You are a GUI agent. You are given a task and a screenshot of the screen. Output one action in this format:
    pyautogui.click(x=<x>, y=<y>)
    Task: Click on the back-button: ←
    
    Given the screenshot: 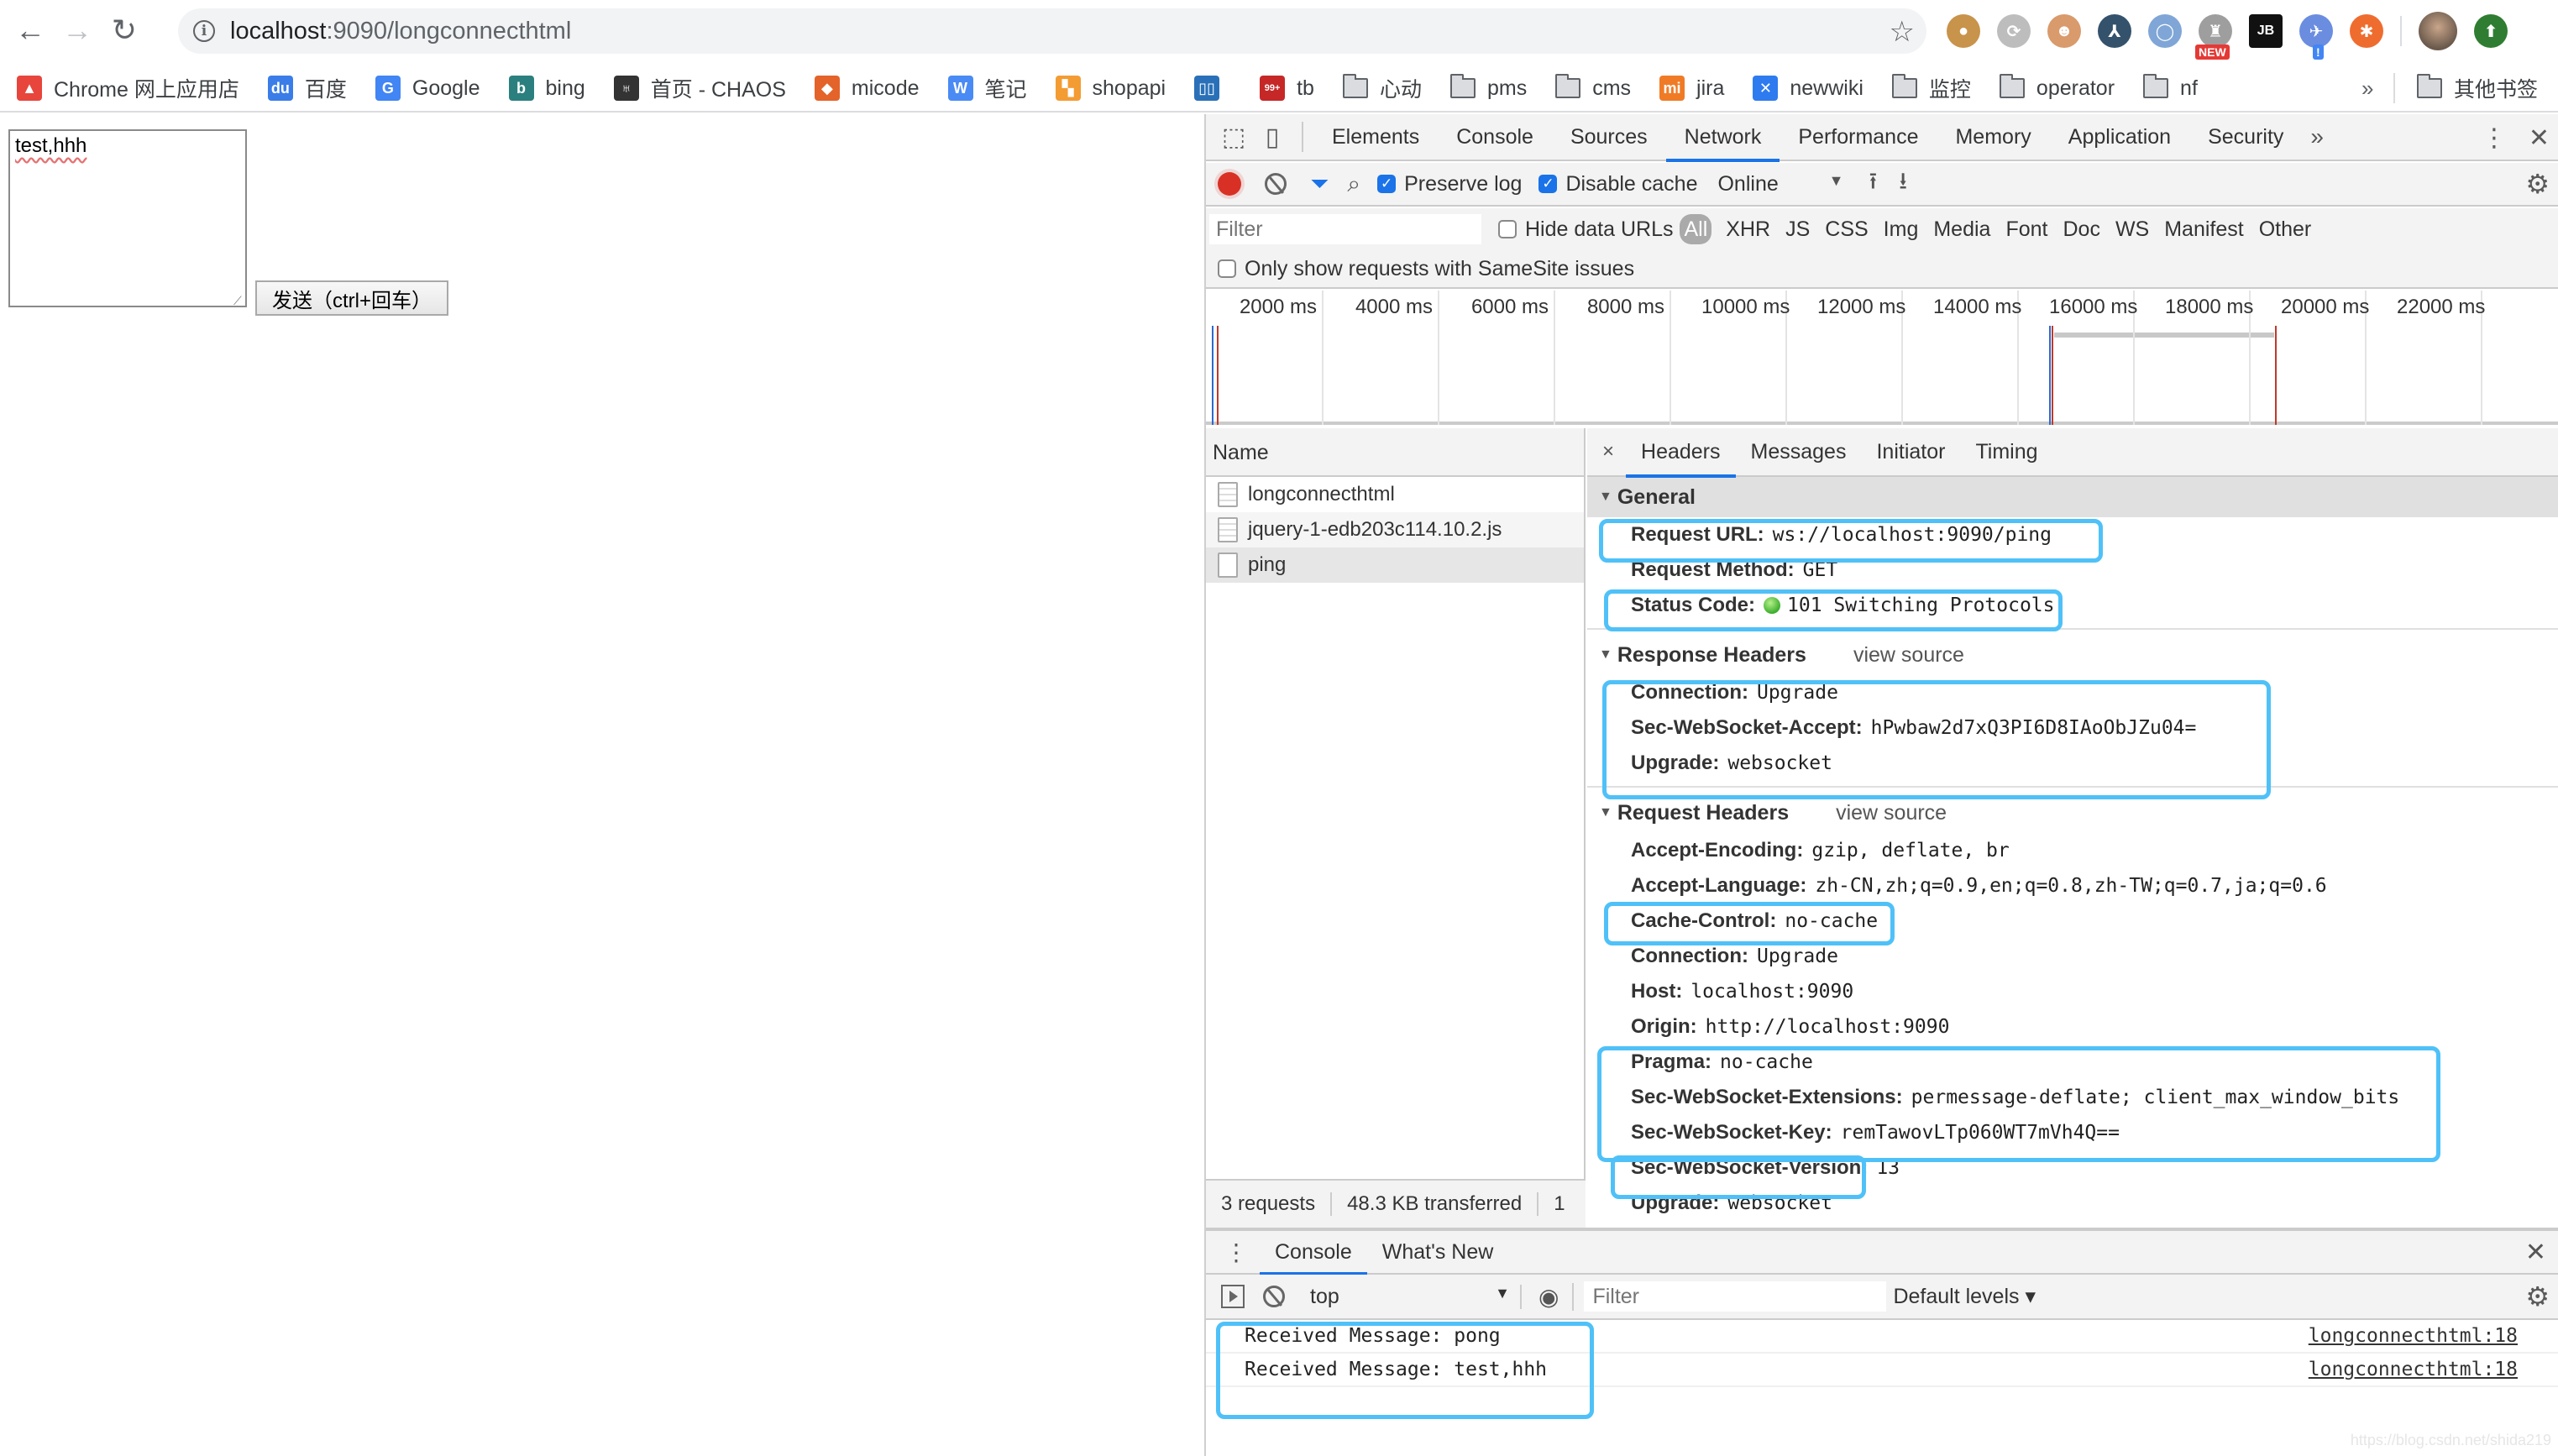 What is the action you would take?
    pyautogui.click(x=30, y=30)
    